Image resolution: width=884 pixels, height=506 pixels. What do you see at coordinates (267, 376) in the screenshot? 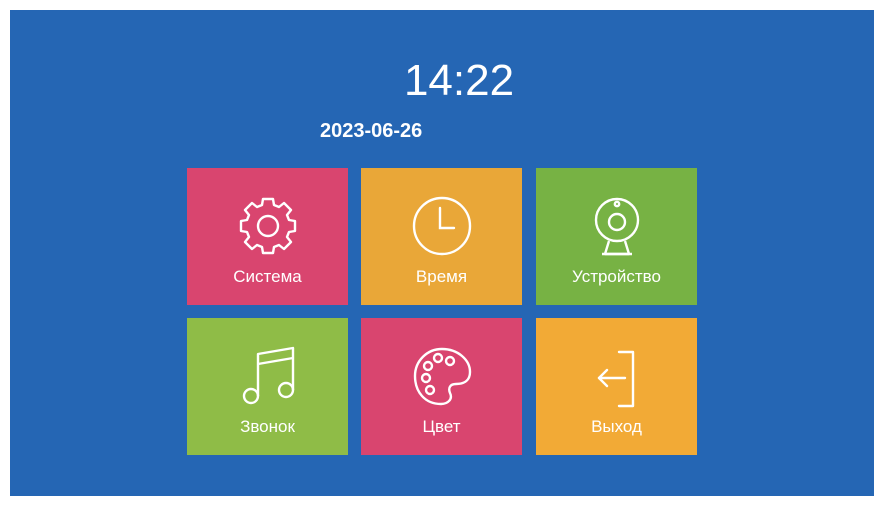
I see `music-note-icon` at bounding box center [267, 376].